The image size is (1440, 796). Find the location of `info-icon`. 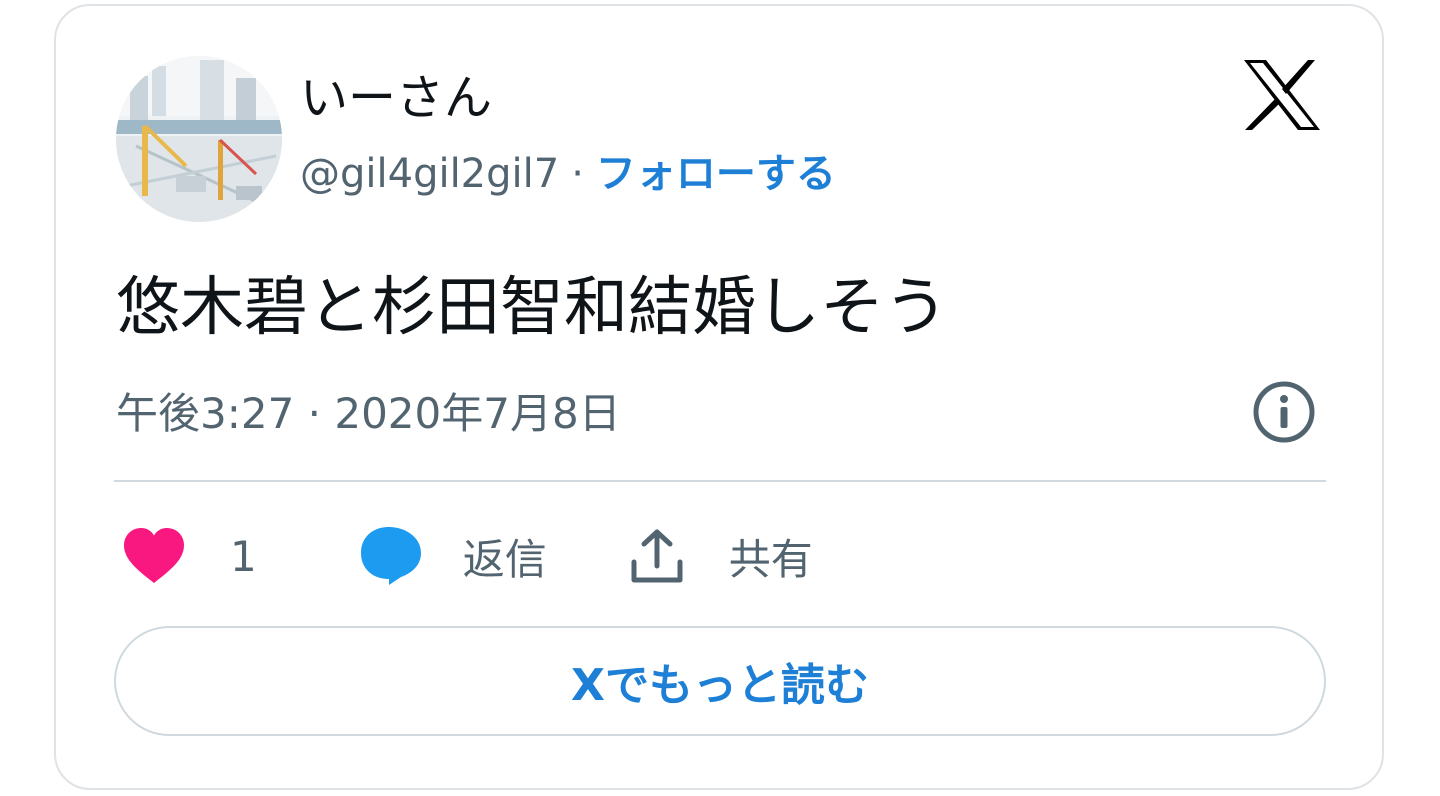

info-icon is located at coordinates (1284, 412).